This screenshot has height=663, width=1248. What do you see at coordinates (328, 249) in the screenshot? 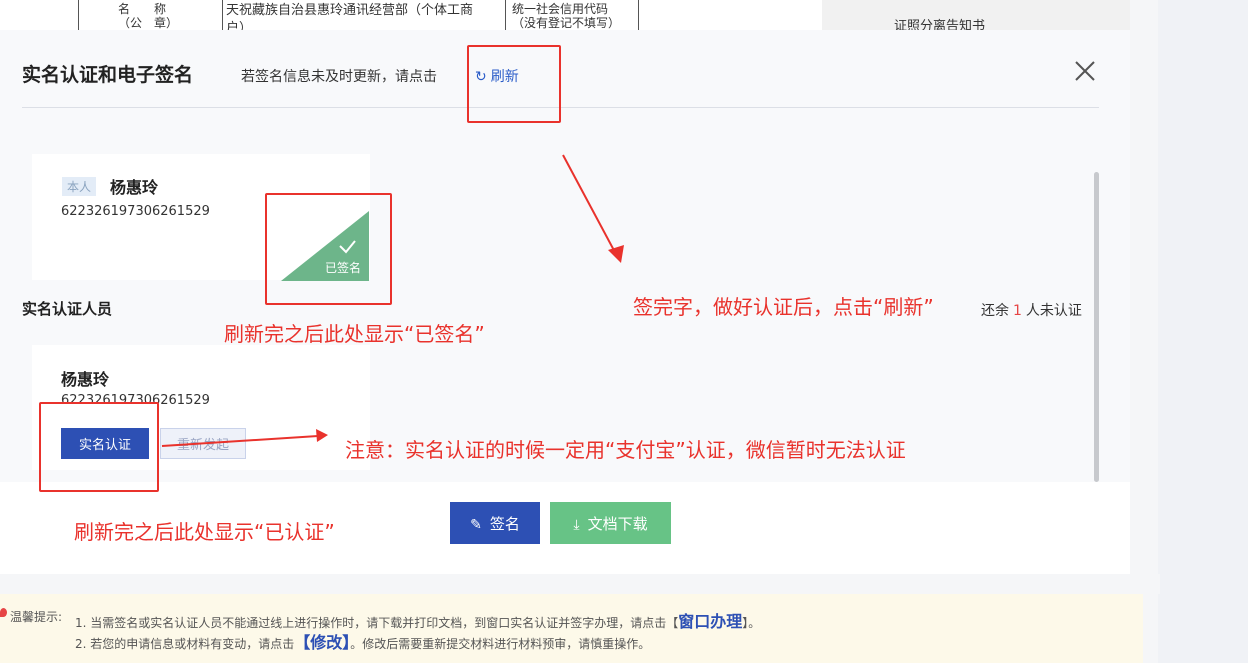
I see `annotation-box-signed` at bounding box center [328, 249].